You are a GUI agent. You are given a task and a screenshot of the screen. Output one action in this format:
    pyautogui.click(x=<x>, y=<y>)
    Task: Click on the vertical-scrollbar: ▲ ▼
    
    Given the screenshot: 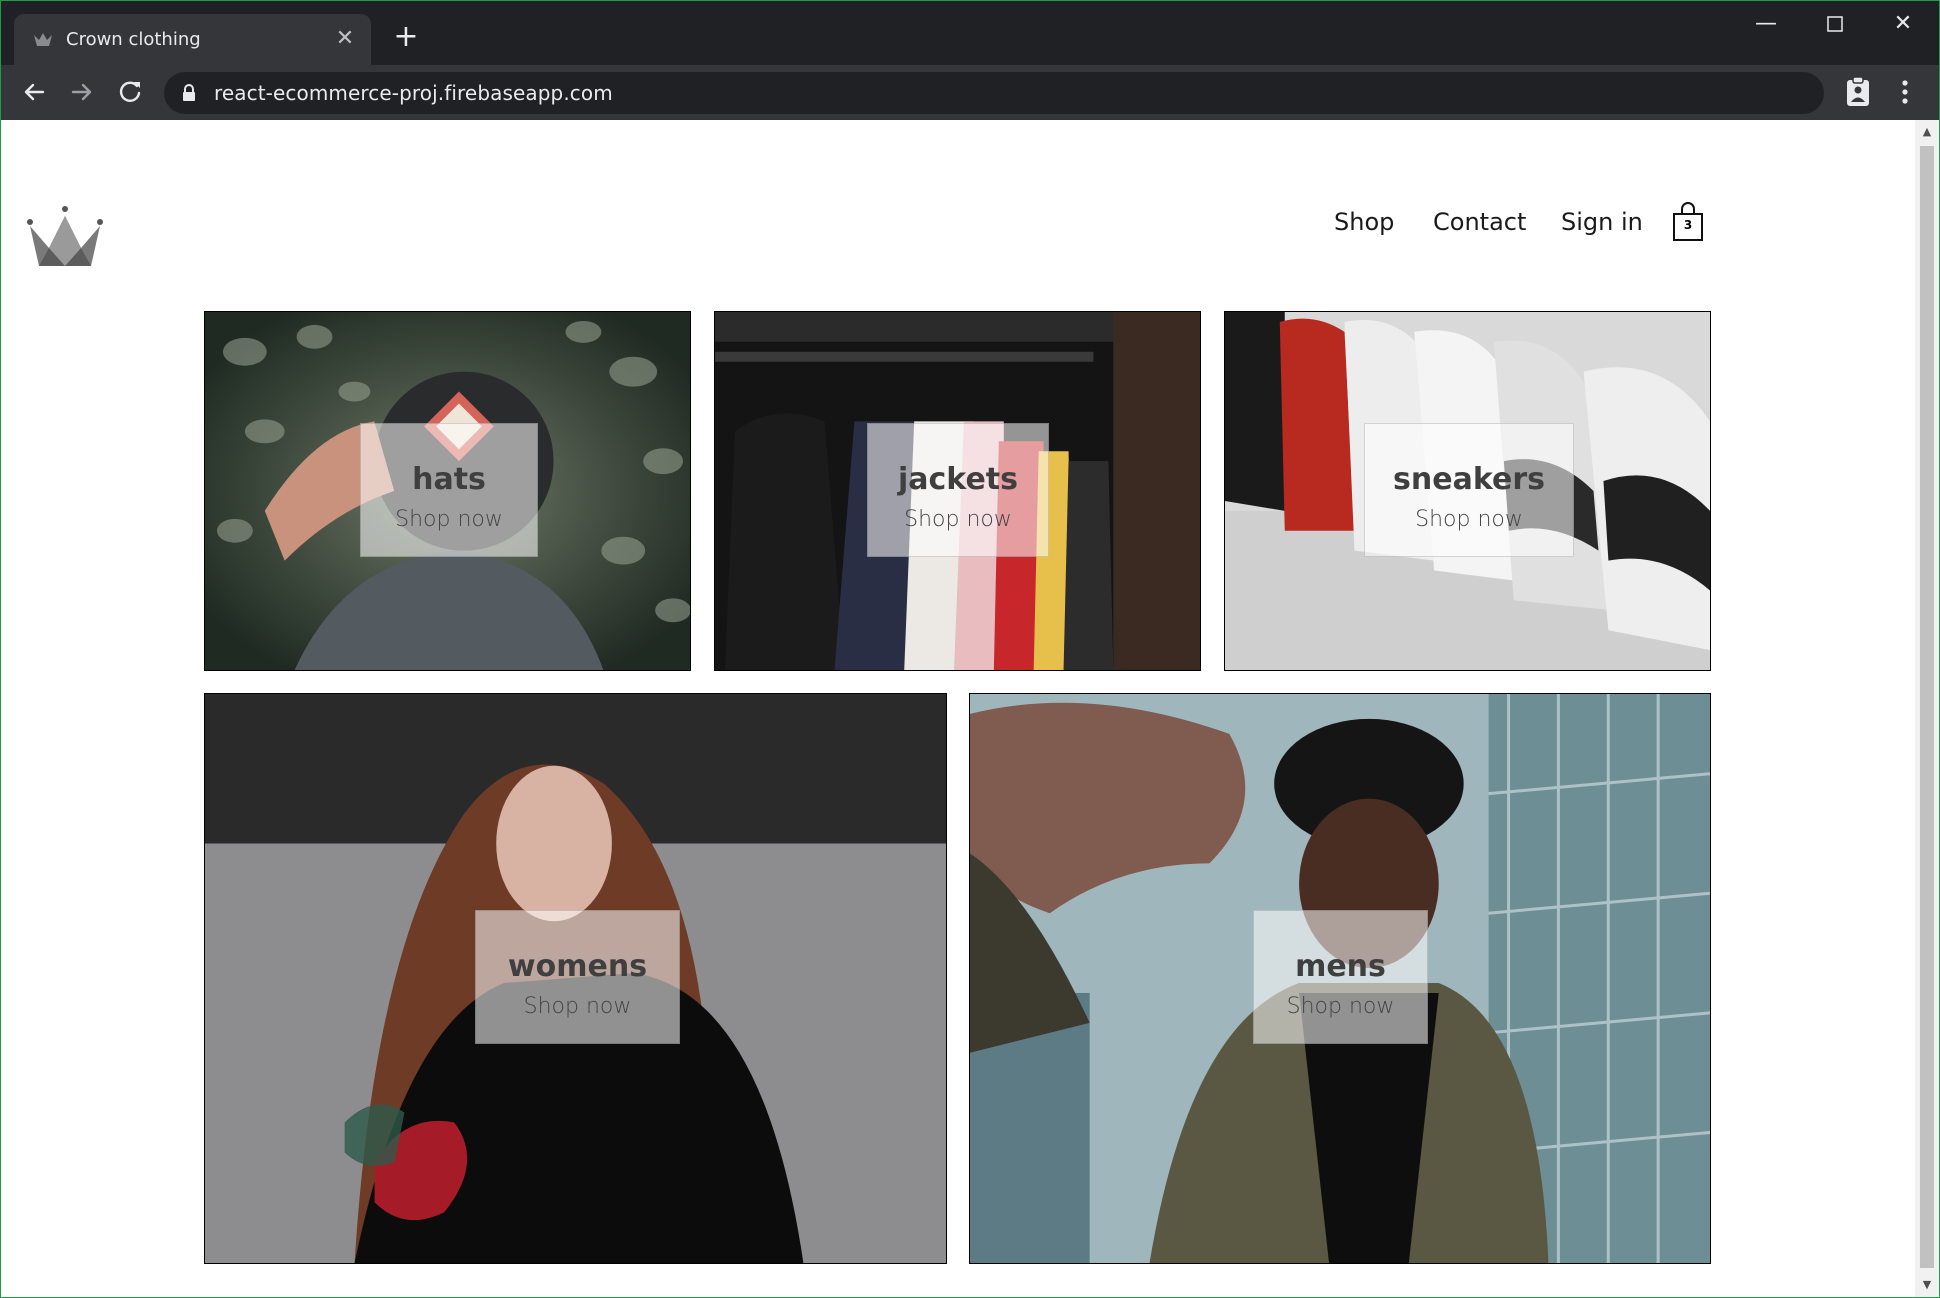 What is the action you would take?
    pyautogui.click(x=1927, y=708)
    